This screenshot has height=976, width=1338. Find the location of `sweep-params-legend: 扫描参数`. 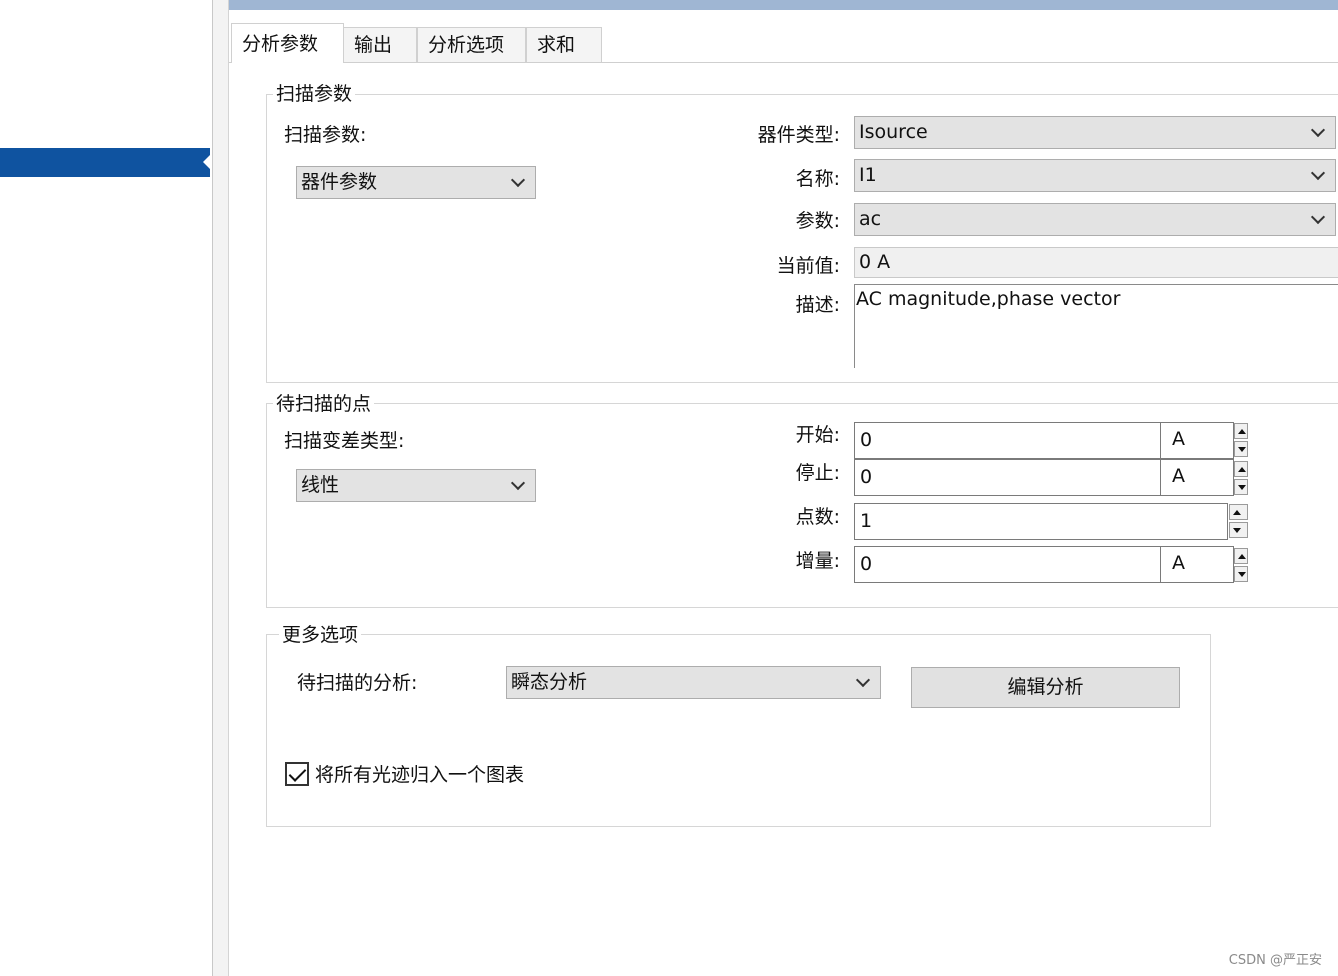

sweep-params-legend: 扫描参数 is located at coordinates (314, 94).